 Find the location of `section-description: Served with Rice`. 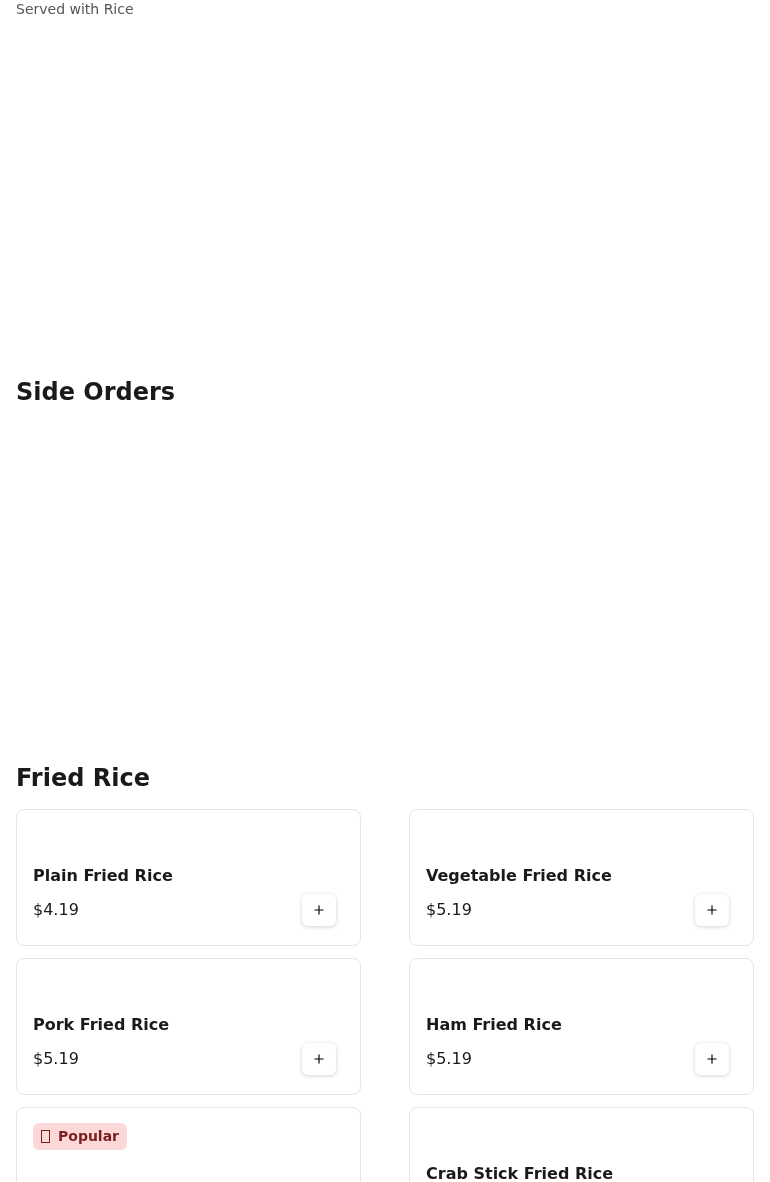

section-description: Served with Rice is located at coordinates (75, 8).